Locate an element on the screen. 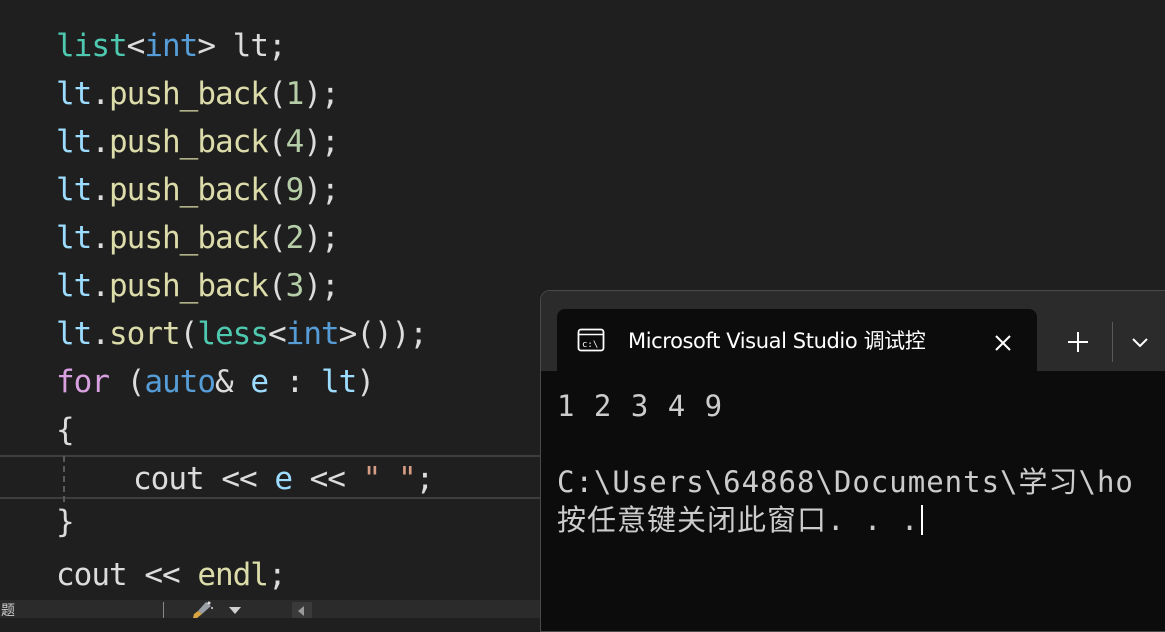  token-punct: } is located at coordinates (65, 522).